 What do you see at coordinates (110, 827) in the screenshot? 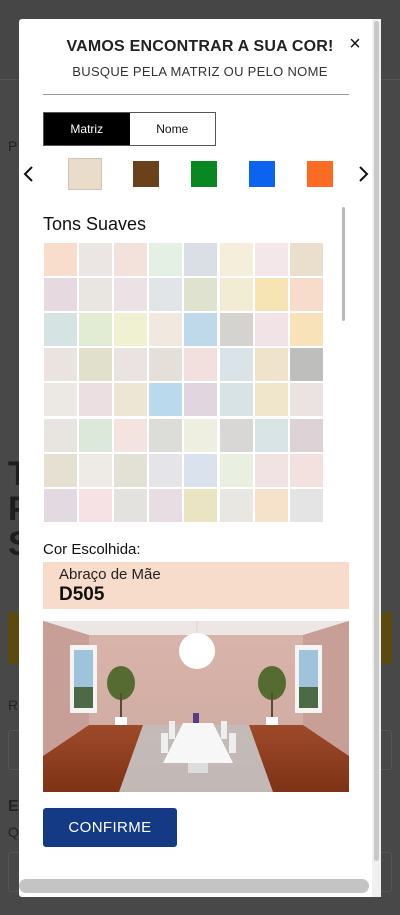
I see `confirm-button: CONFIRME` at bounding box center [110, 827].